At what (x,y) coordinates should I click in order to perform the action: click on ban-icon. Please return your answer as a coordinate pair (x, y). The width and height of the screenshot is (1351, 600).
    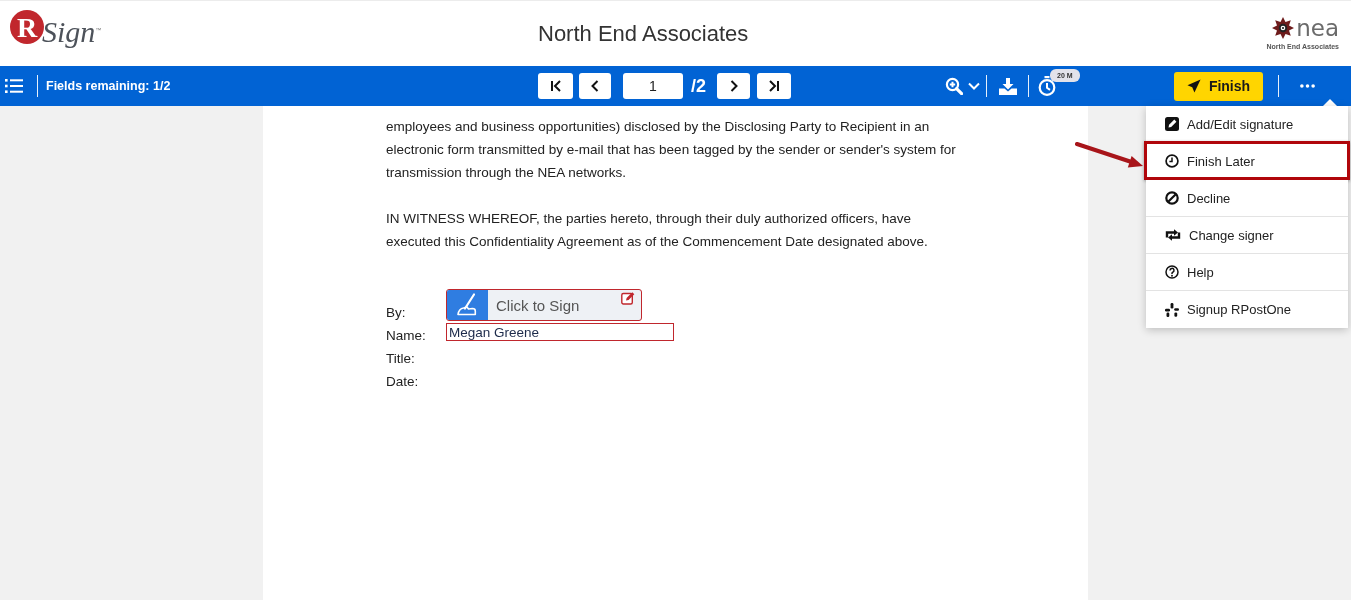
    Looking at the image, I should click on (1172, 198).